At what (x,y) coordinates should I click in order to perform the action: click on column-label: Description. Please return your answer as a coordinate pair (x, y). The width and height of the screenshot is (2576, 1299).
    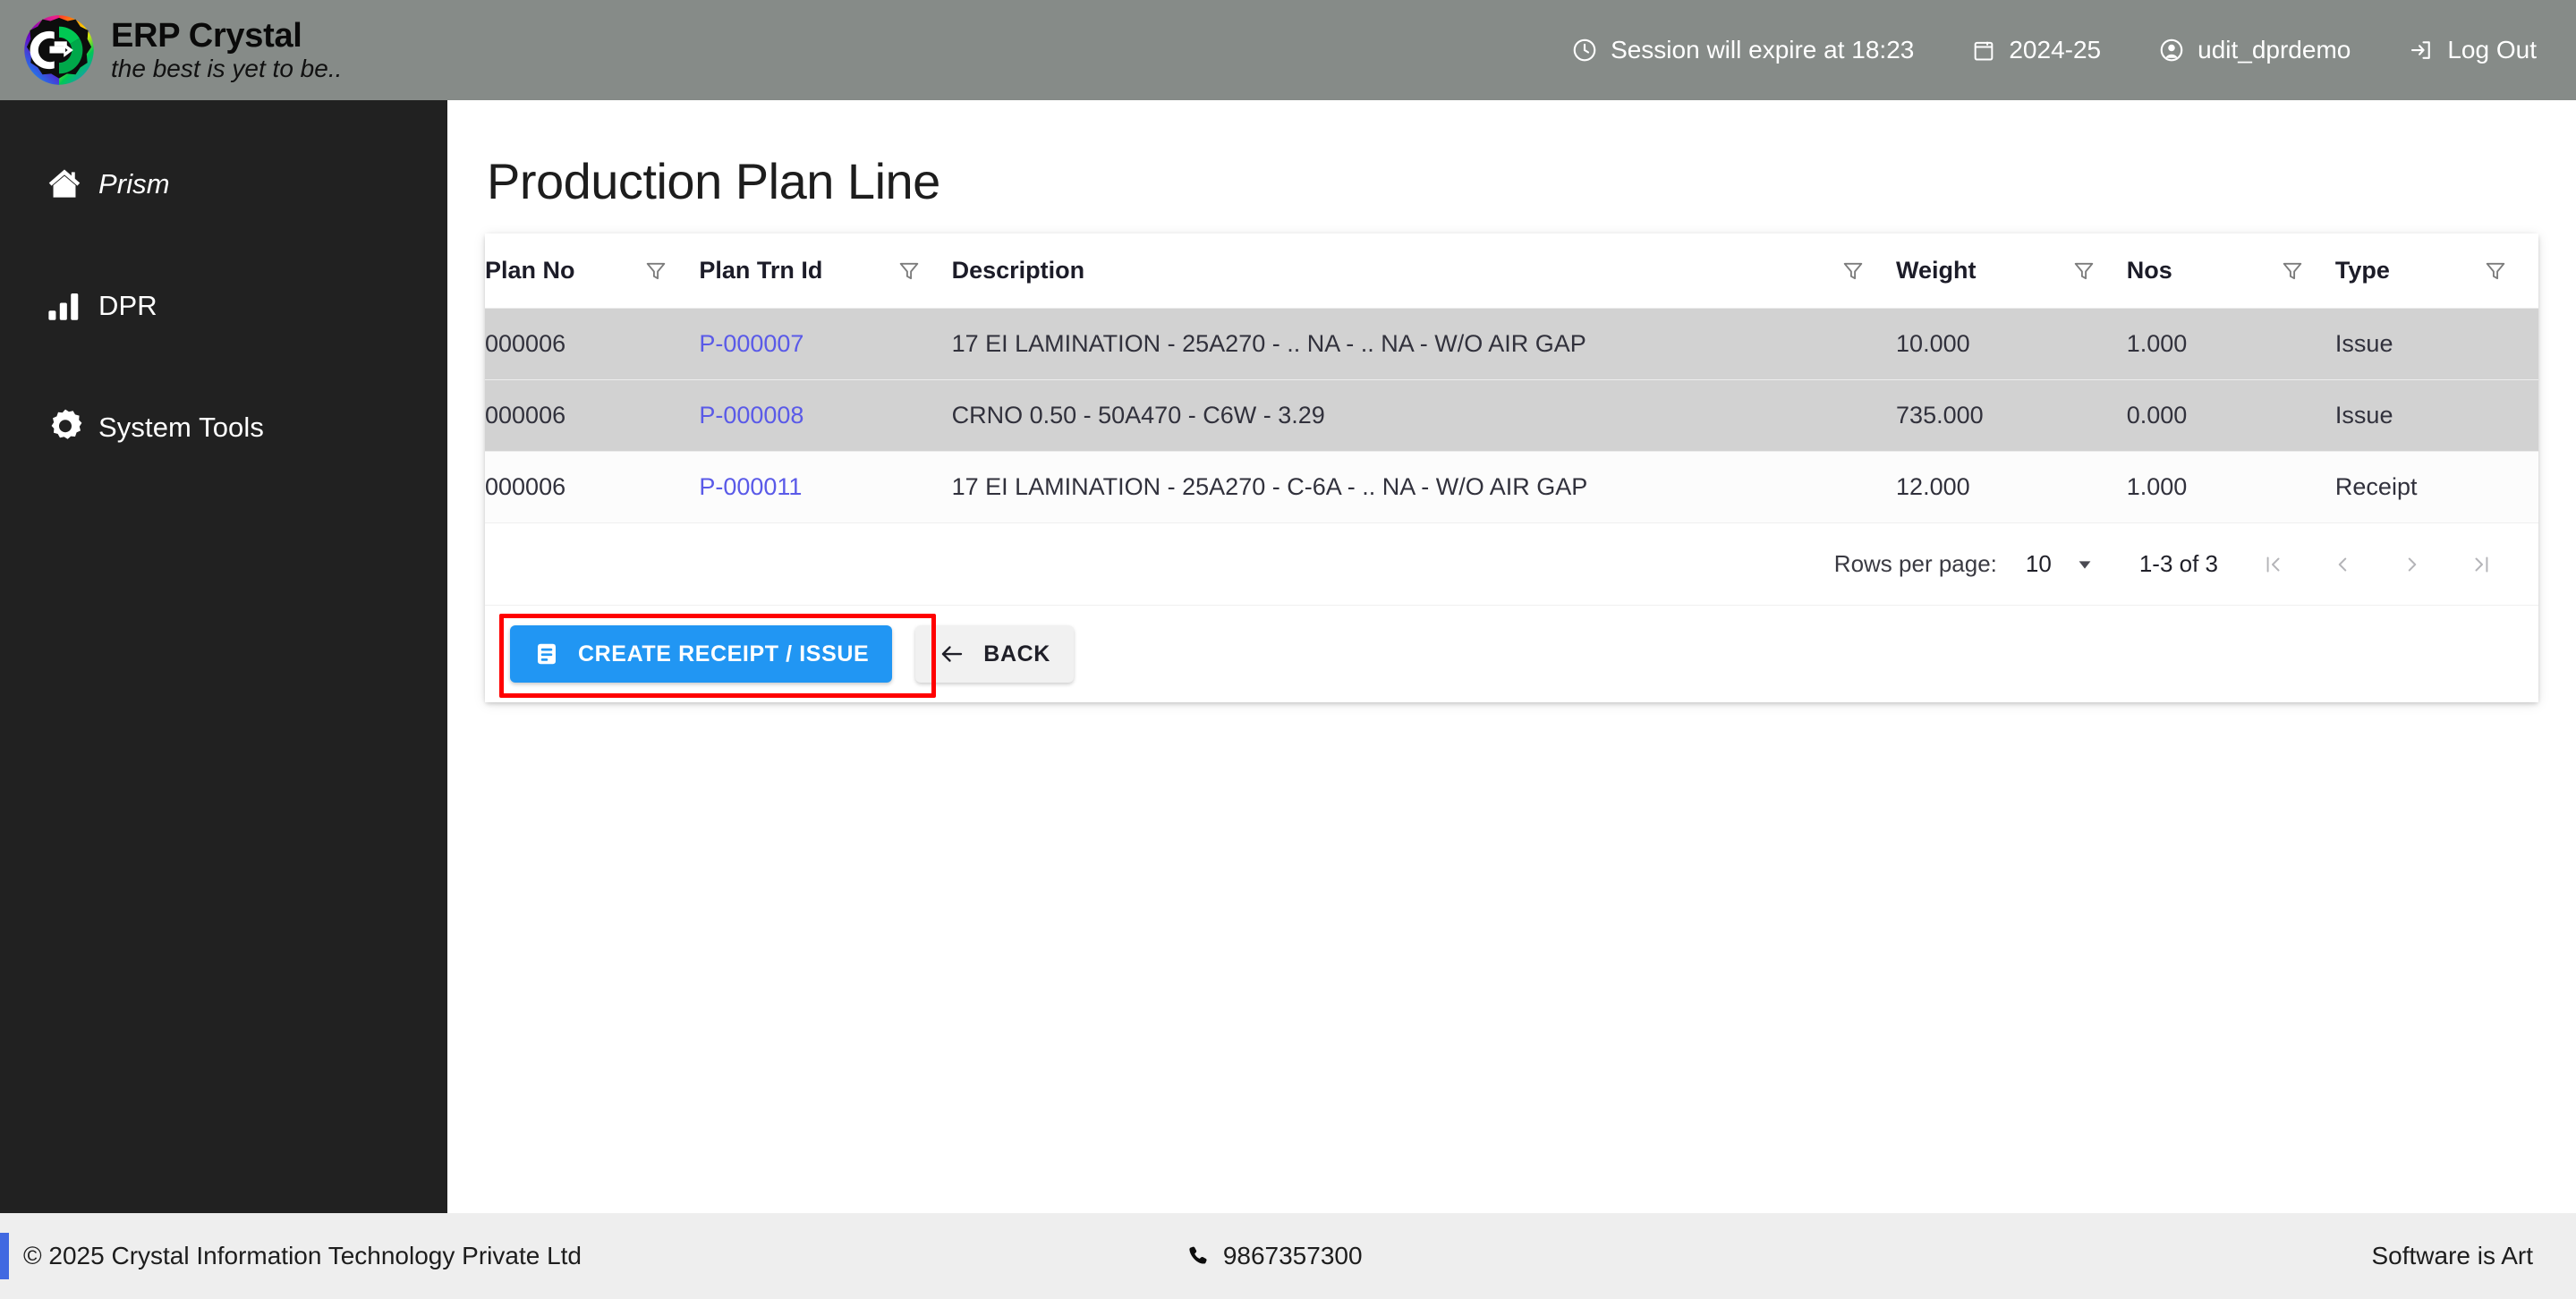
    Looking at the image, I should click on (1018, 270).